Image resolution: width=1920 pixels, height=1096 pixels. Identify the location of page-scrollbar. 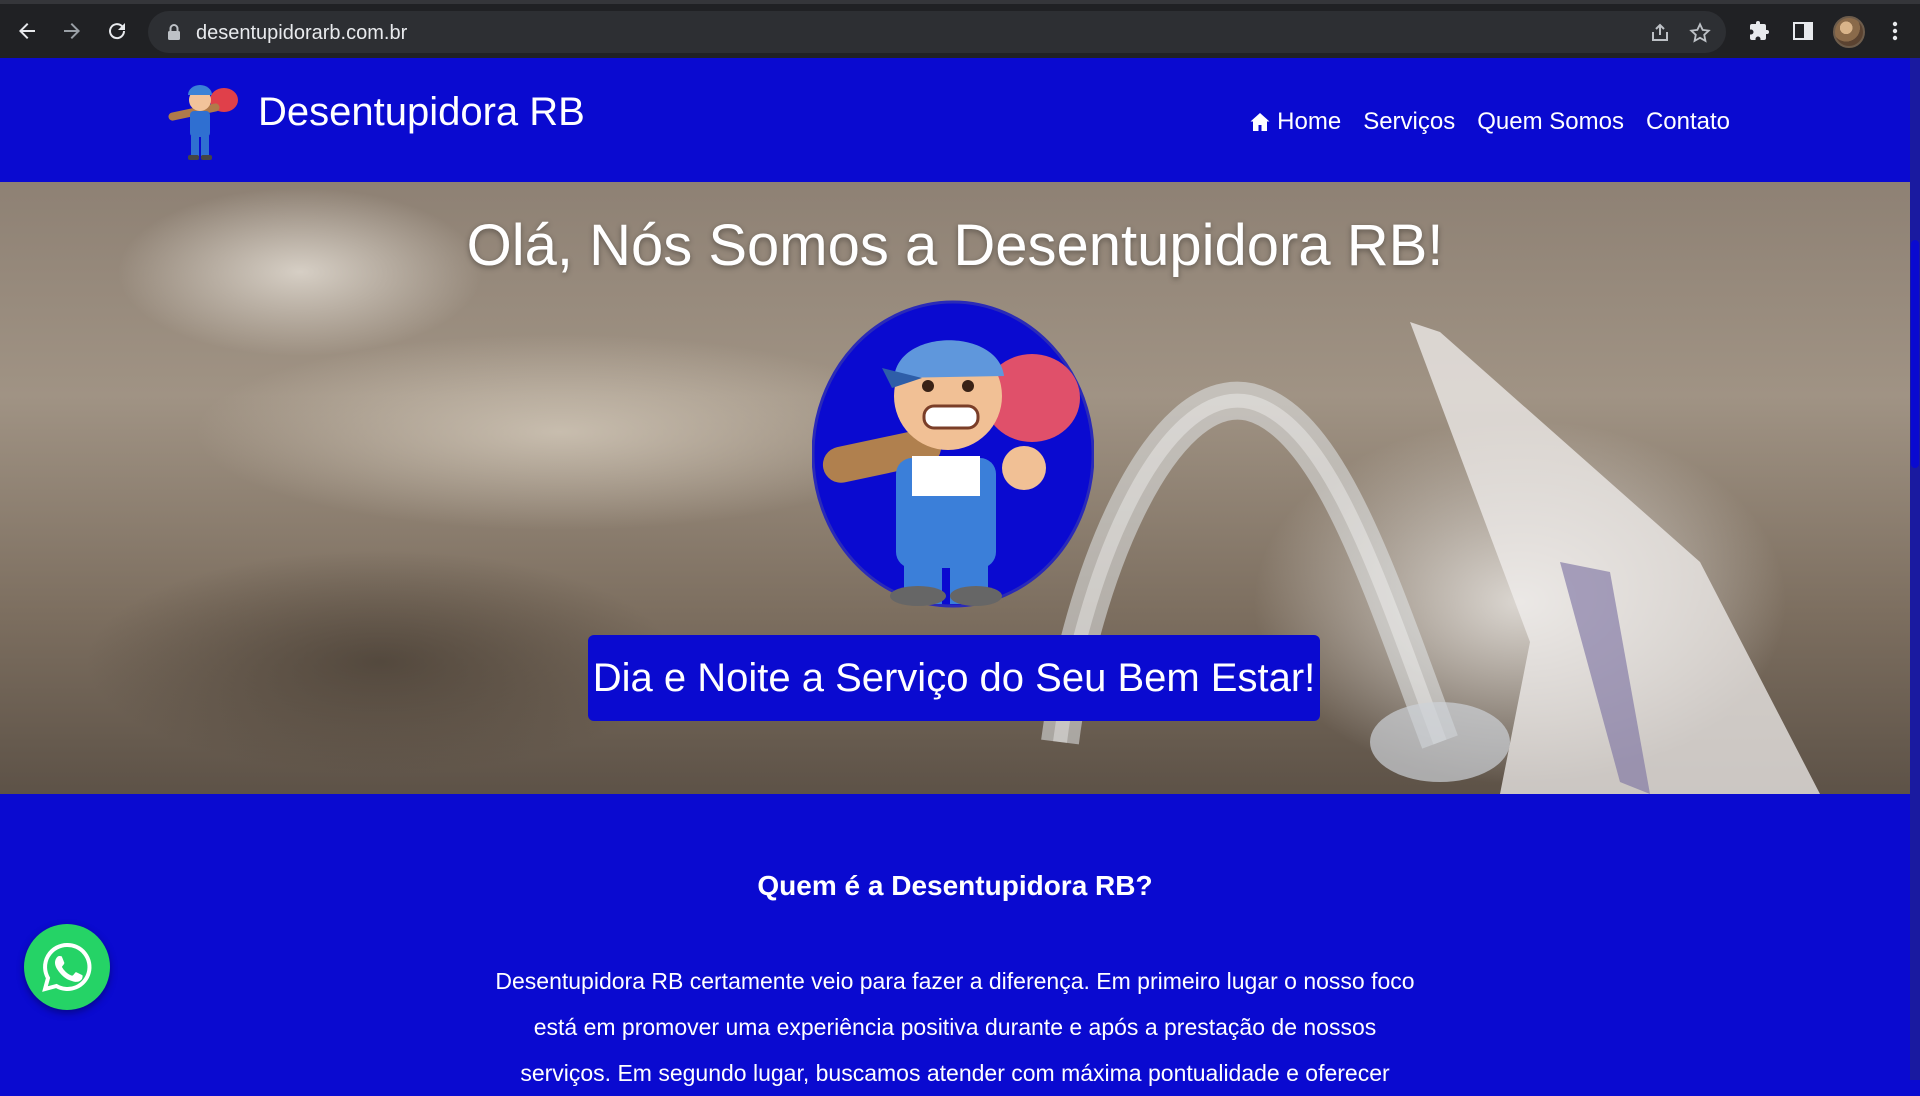
(1915, 569).